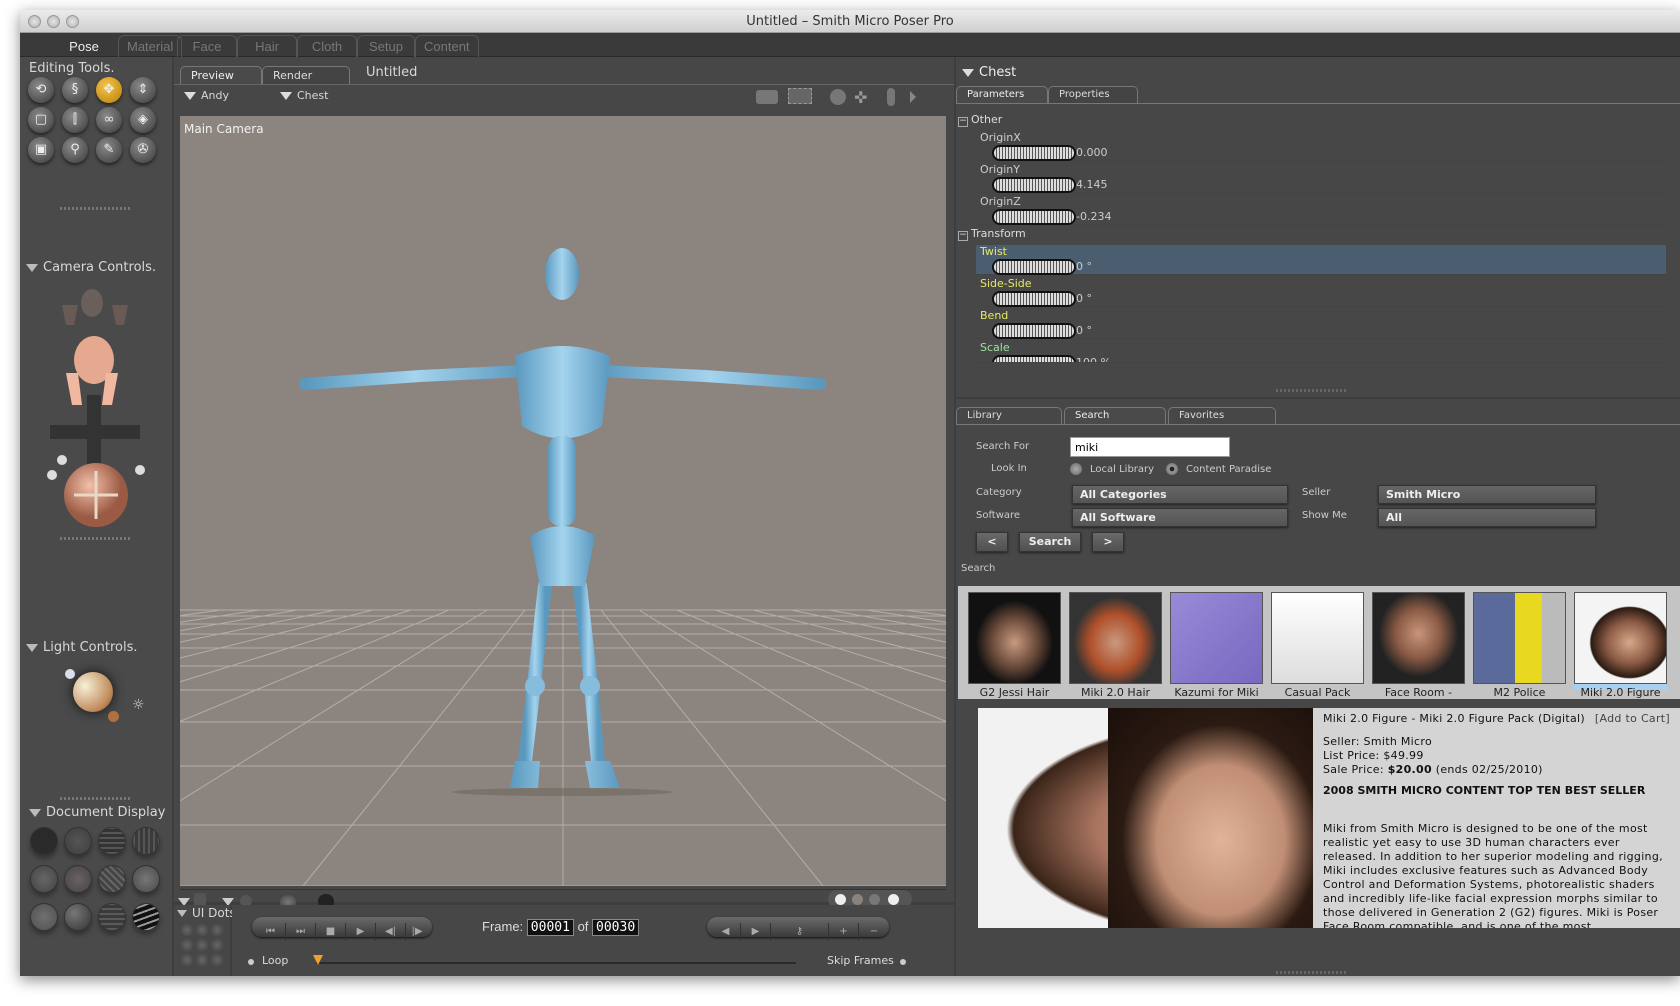 This screenshot has height=1006, width=1680. I want to click on category-select: All Categories, so click(1180, 494).